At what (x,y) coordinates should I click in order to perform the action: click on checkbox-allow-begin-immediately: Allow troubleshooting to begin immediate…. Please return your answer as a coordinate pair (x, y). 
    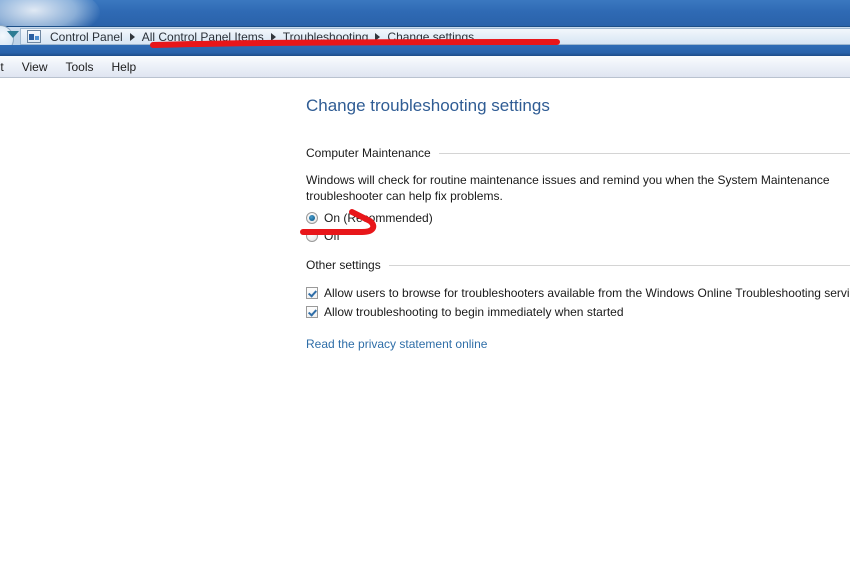
    Looking at the image, I should click on (578, 312).